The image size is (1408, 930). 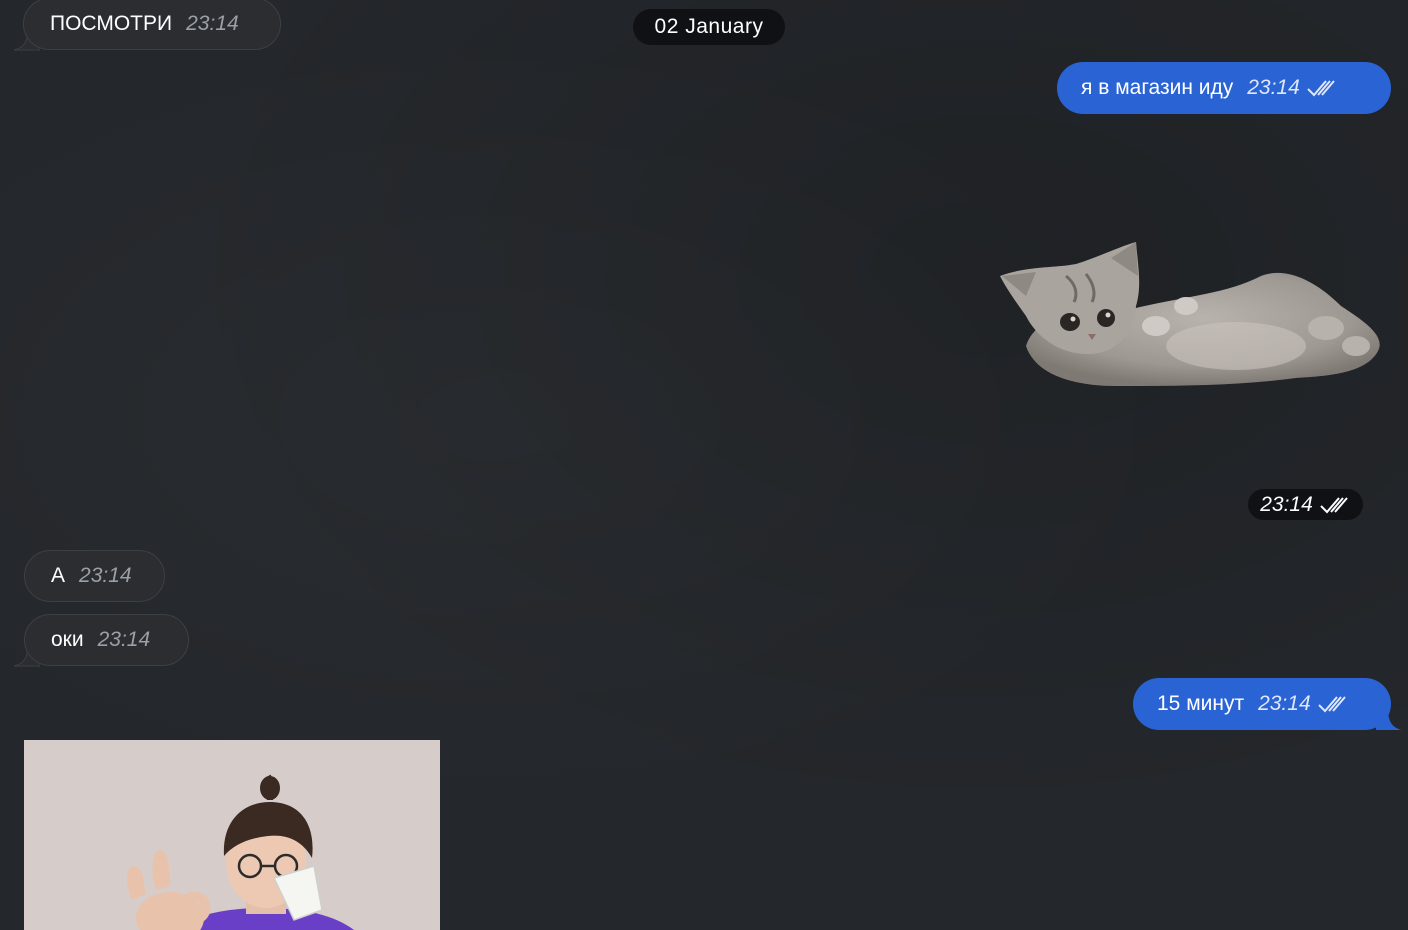 I want to click on message-bubble-incoming: оки 23:14, so click(x=106, y=640).